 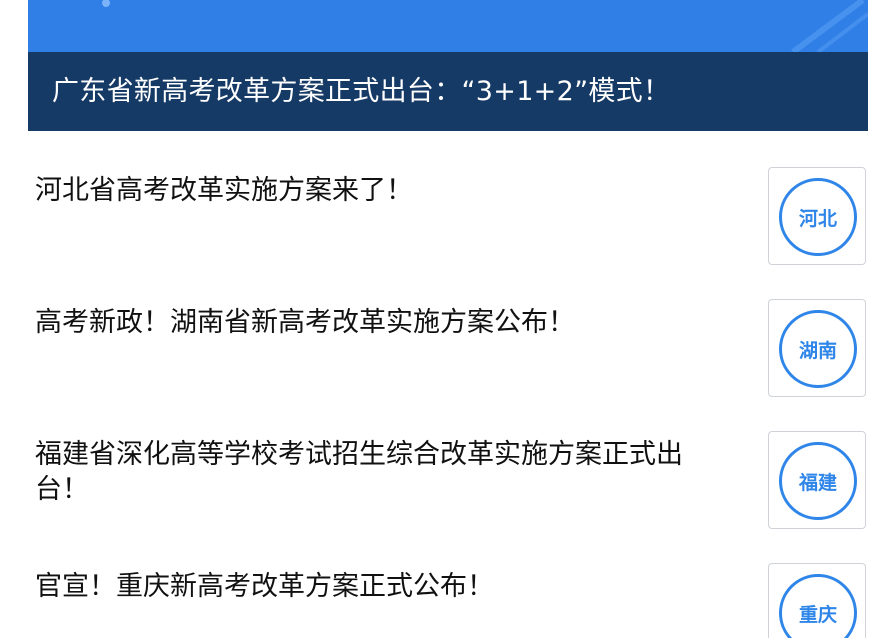 I want to click on news-title: 福建省深化高等学校考试招生综合改革实施方案正式出台！, so click(x=380, y=472).